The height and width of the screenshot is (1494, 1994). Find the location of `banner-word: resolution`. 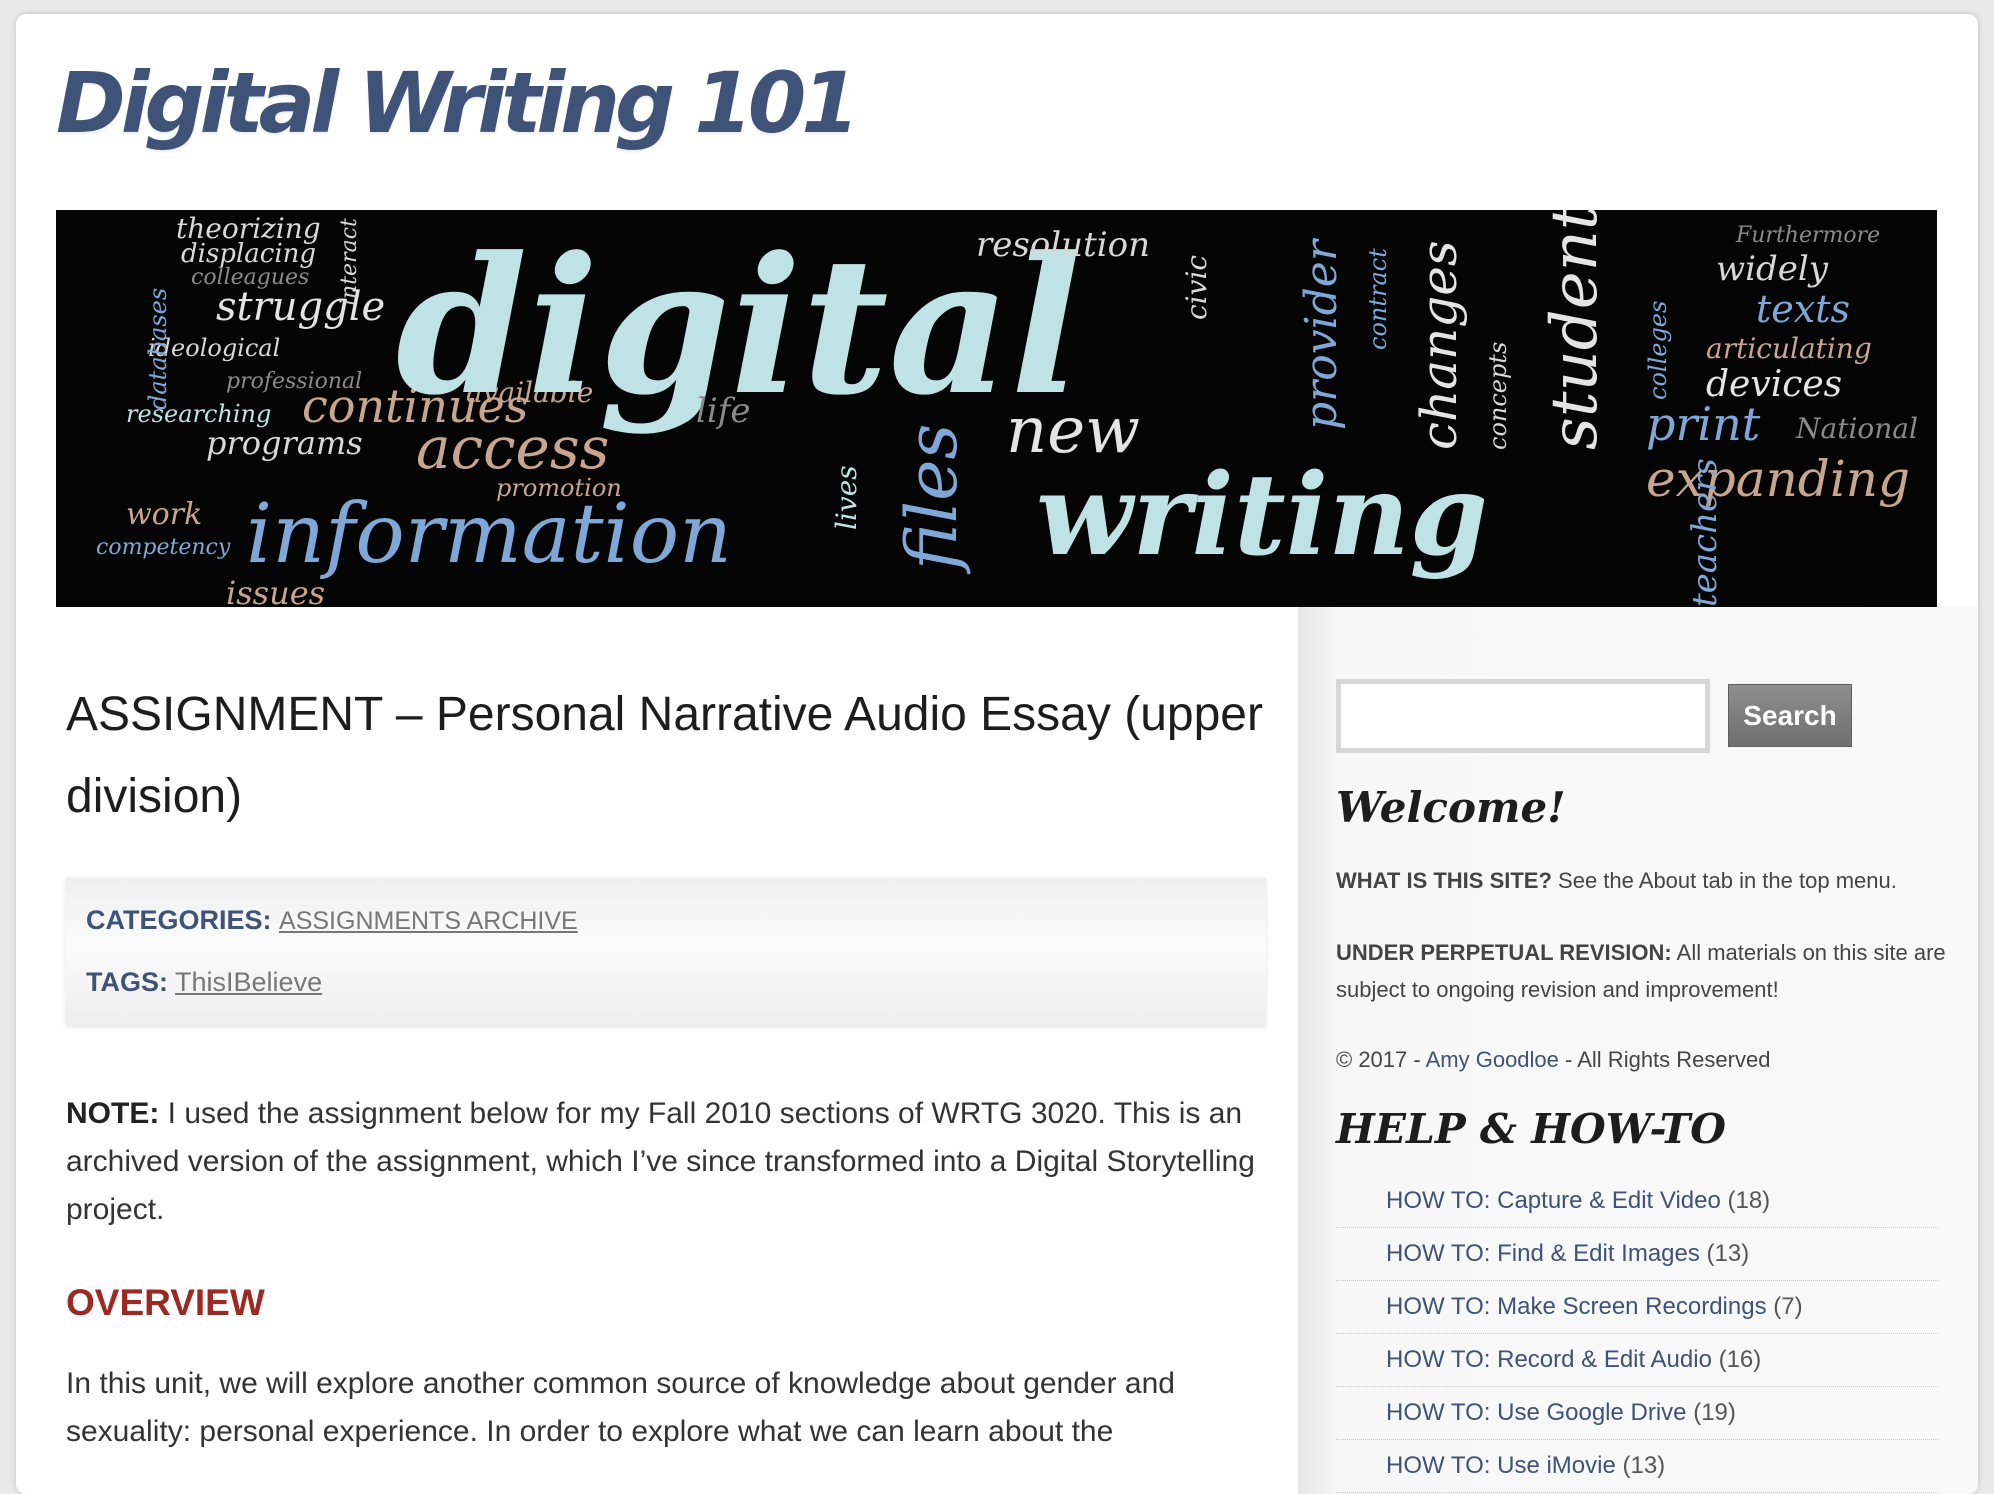

banner-word: resolution is located at coordinates (1063, 245).